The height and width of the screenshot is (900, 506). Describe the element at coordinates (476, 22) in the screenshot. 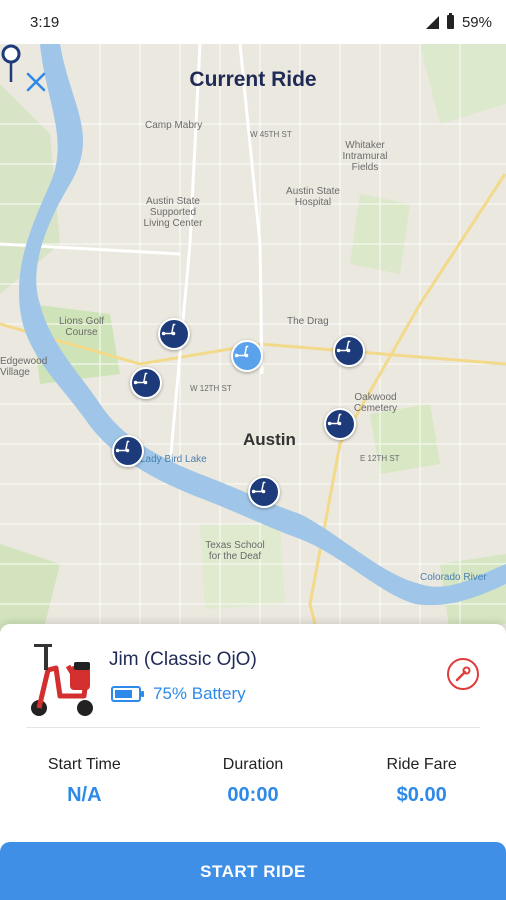

I see `phone-battery-percent: 59%` at that location.